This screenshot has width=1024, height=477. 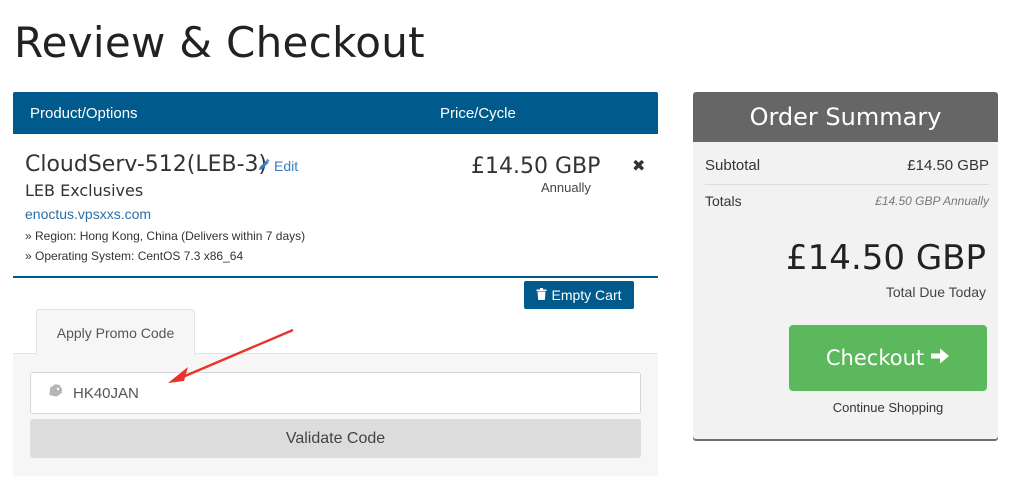 What do you see at coordinates (935, 292) in the screenshot?
I see `total-due-label: Total Due Today` at bounding box center [935, 292].